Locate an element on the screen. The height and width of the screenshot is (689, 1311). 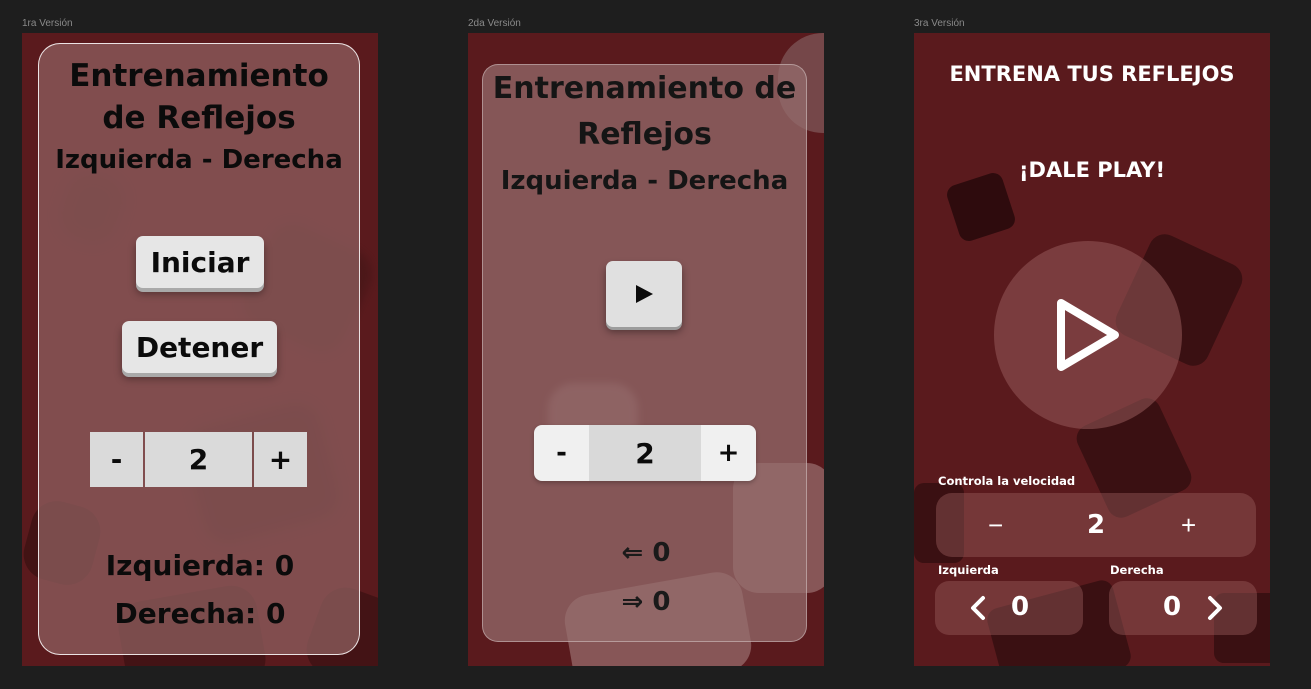
right-score: ⇒ 0 is located at coordinates (646, 602).